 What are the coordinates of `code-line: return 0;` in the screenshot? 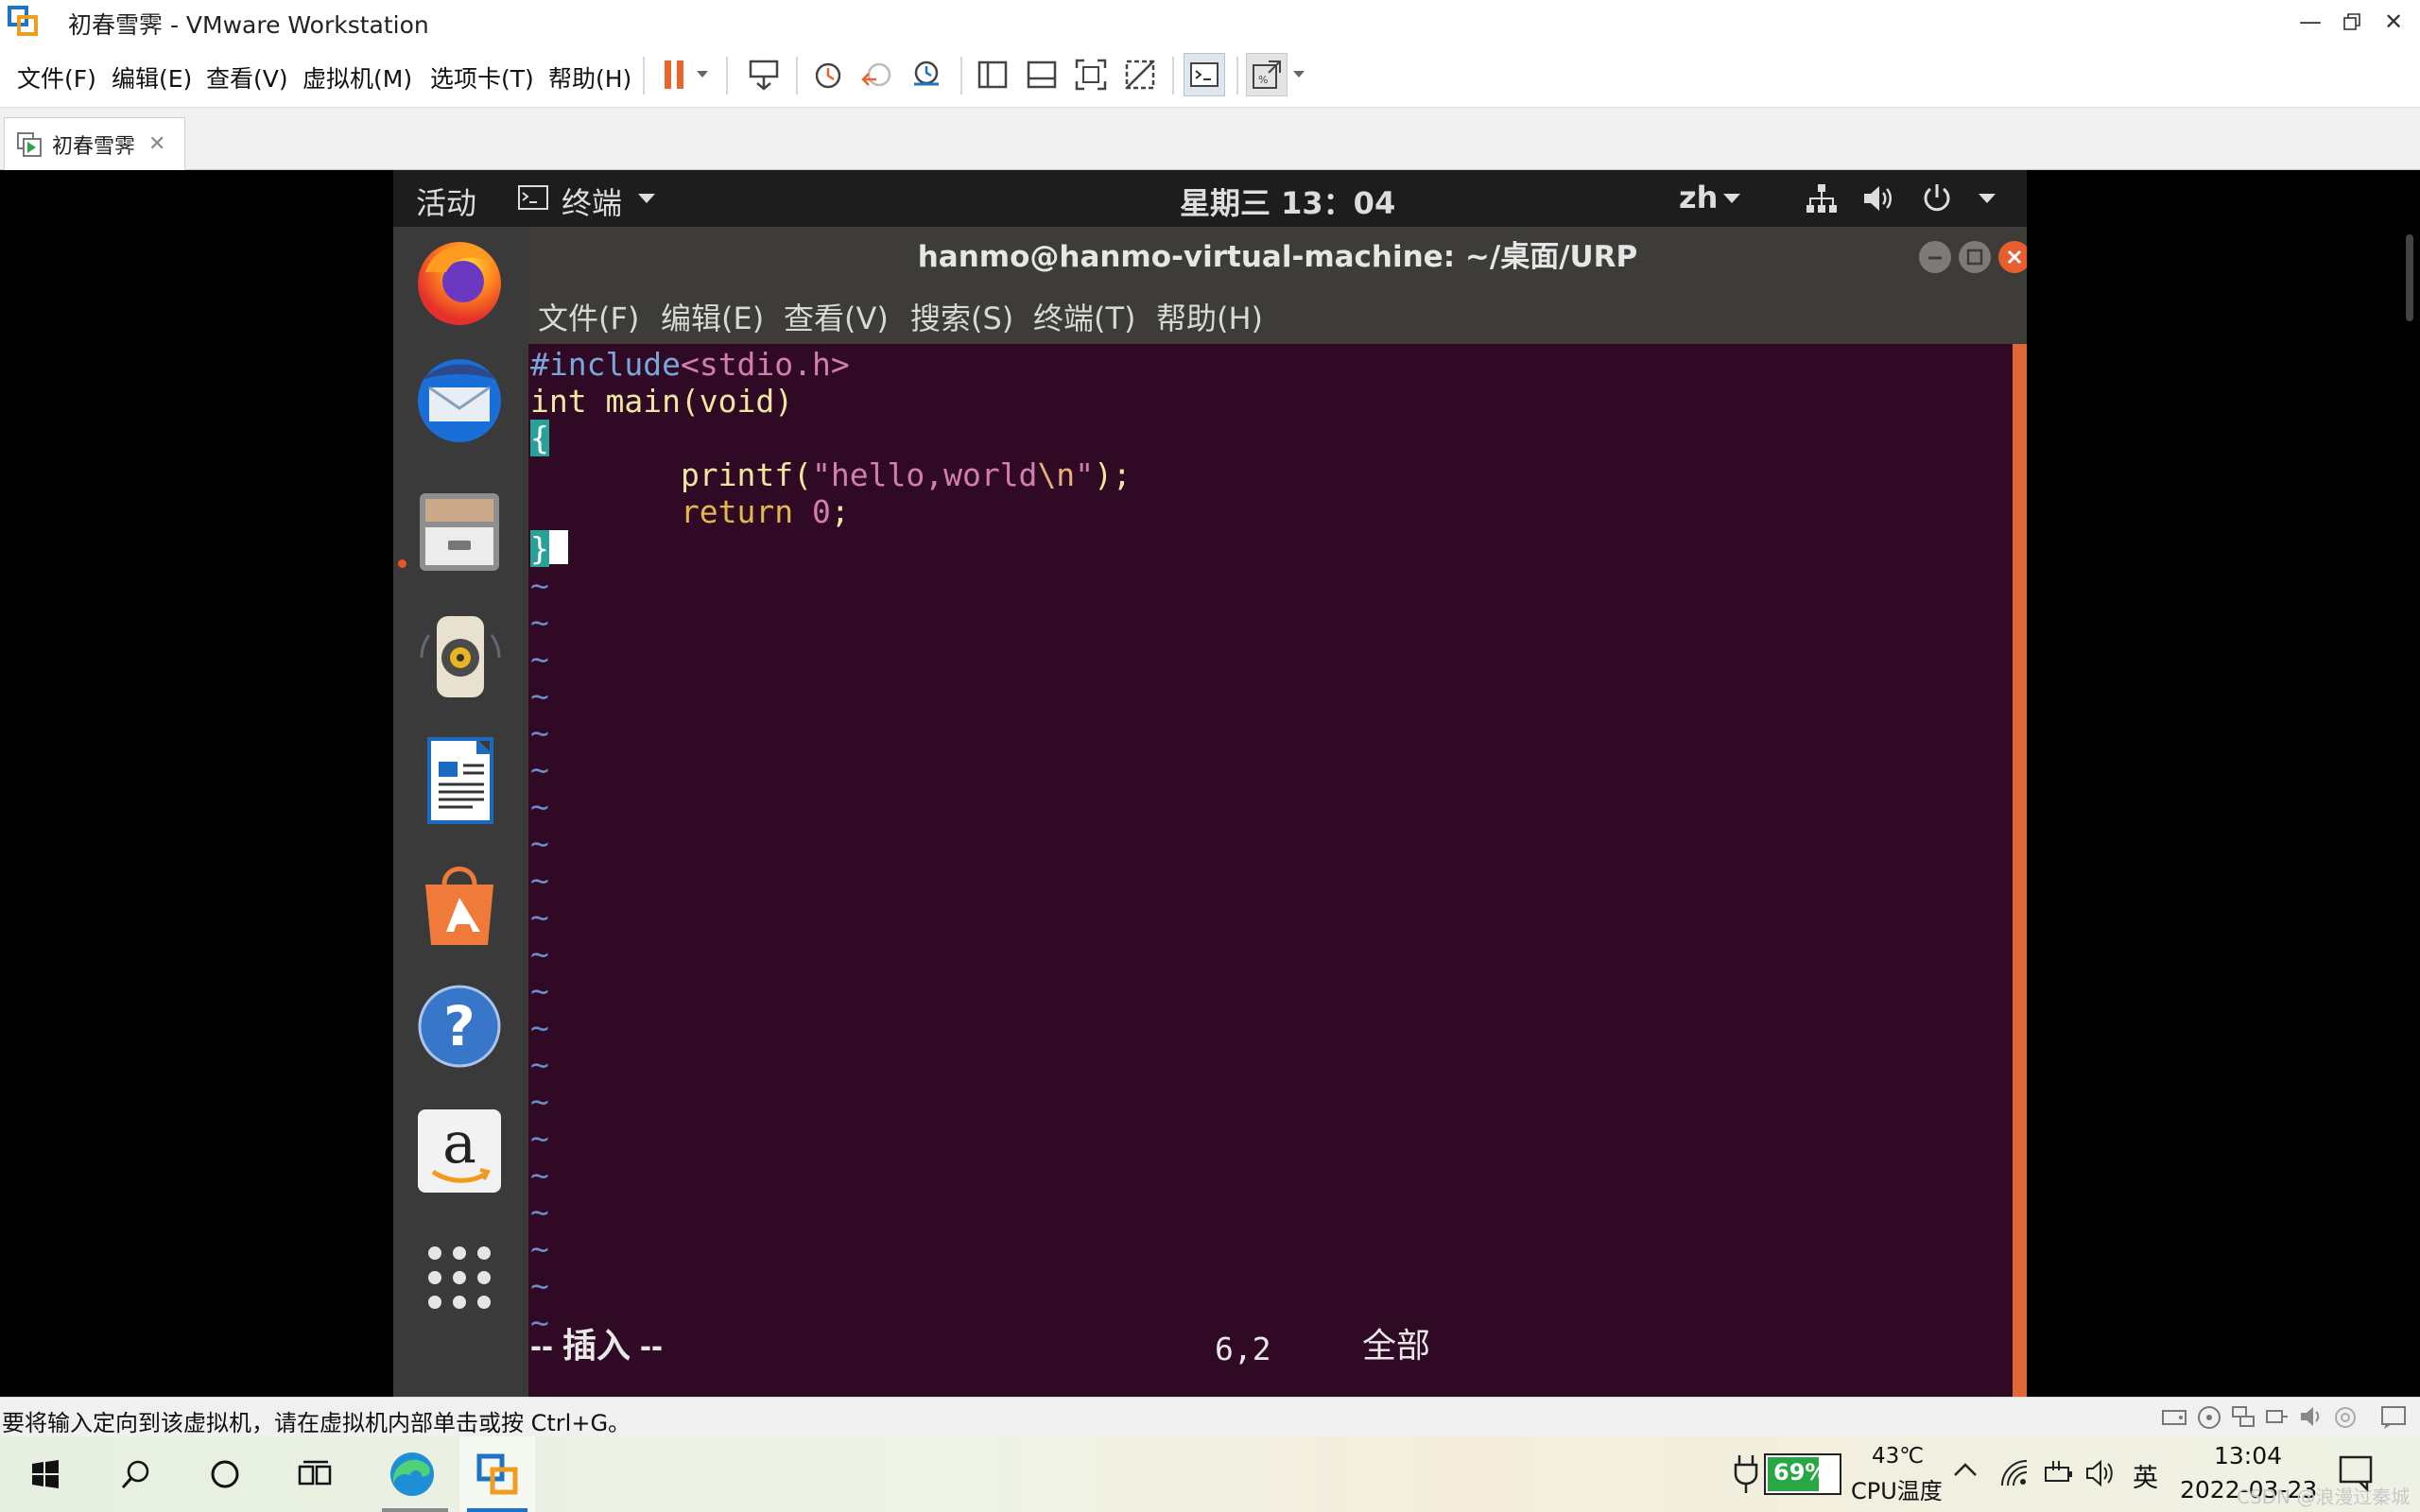 It's located at (690, 511).